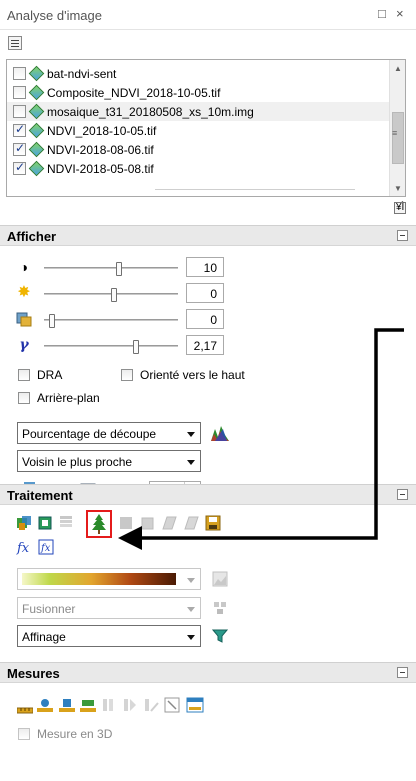 This screenshot has width=416, height=781. Describe the element at coordinates (400, 13) in the screenshot. I see `close-button: ×` at that location.